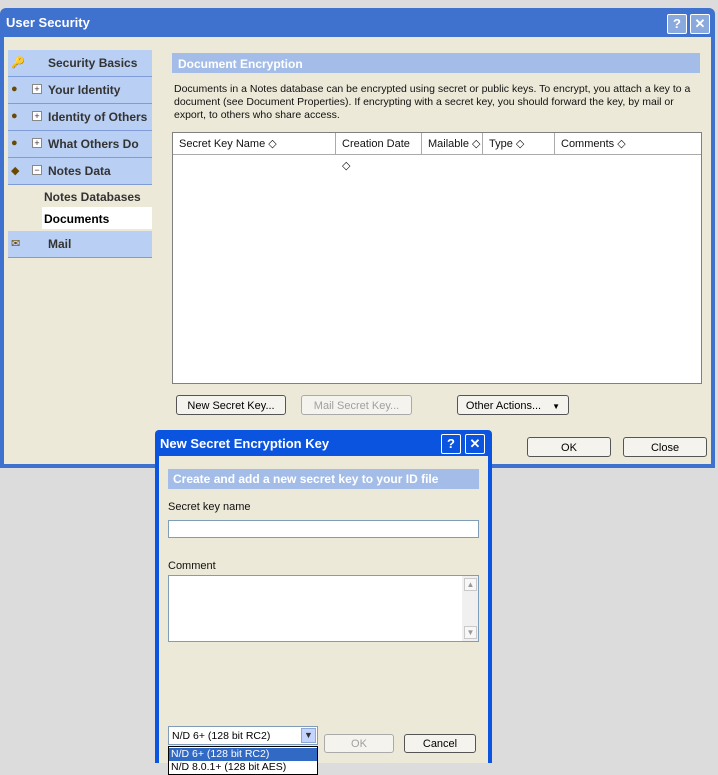 The width and height of the screenshot is (718, 775). Describe the element at coordinates (254, 144) in the screenshot. I see `column-header-secret-key-name: Secret Key Name ◇` at that location.